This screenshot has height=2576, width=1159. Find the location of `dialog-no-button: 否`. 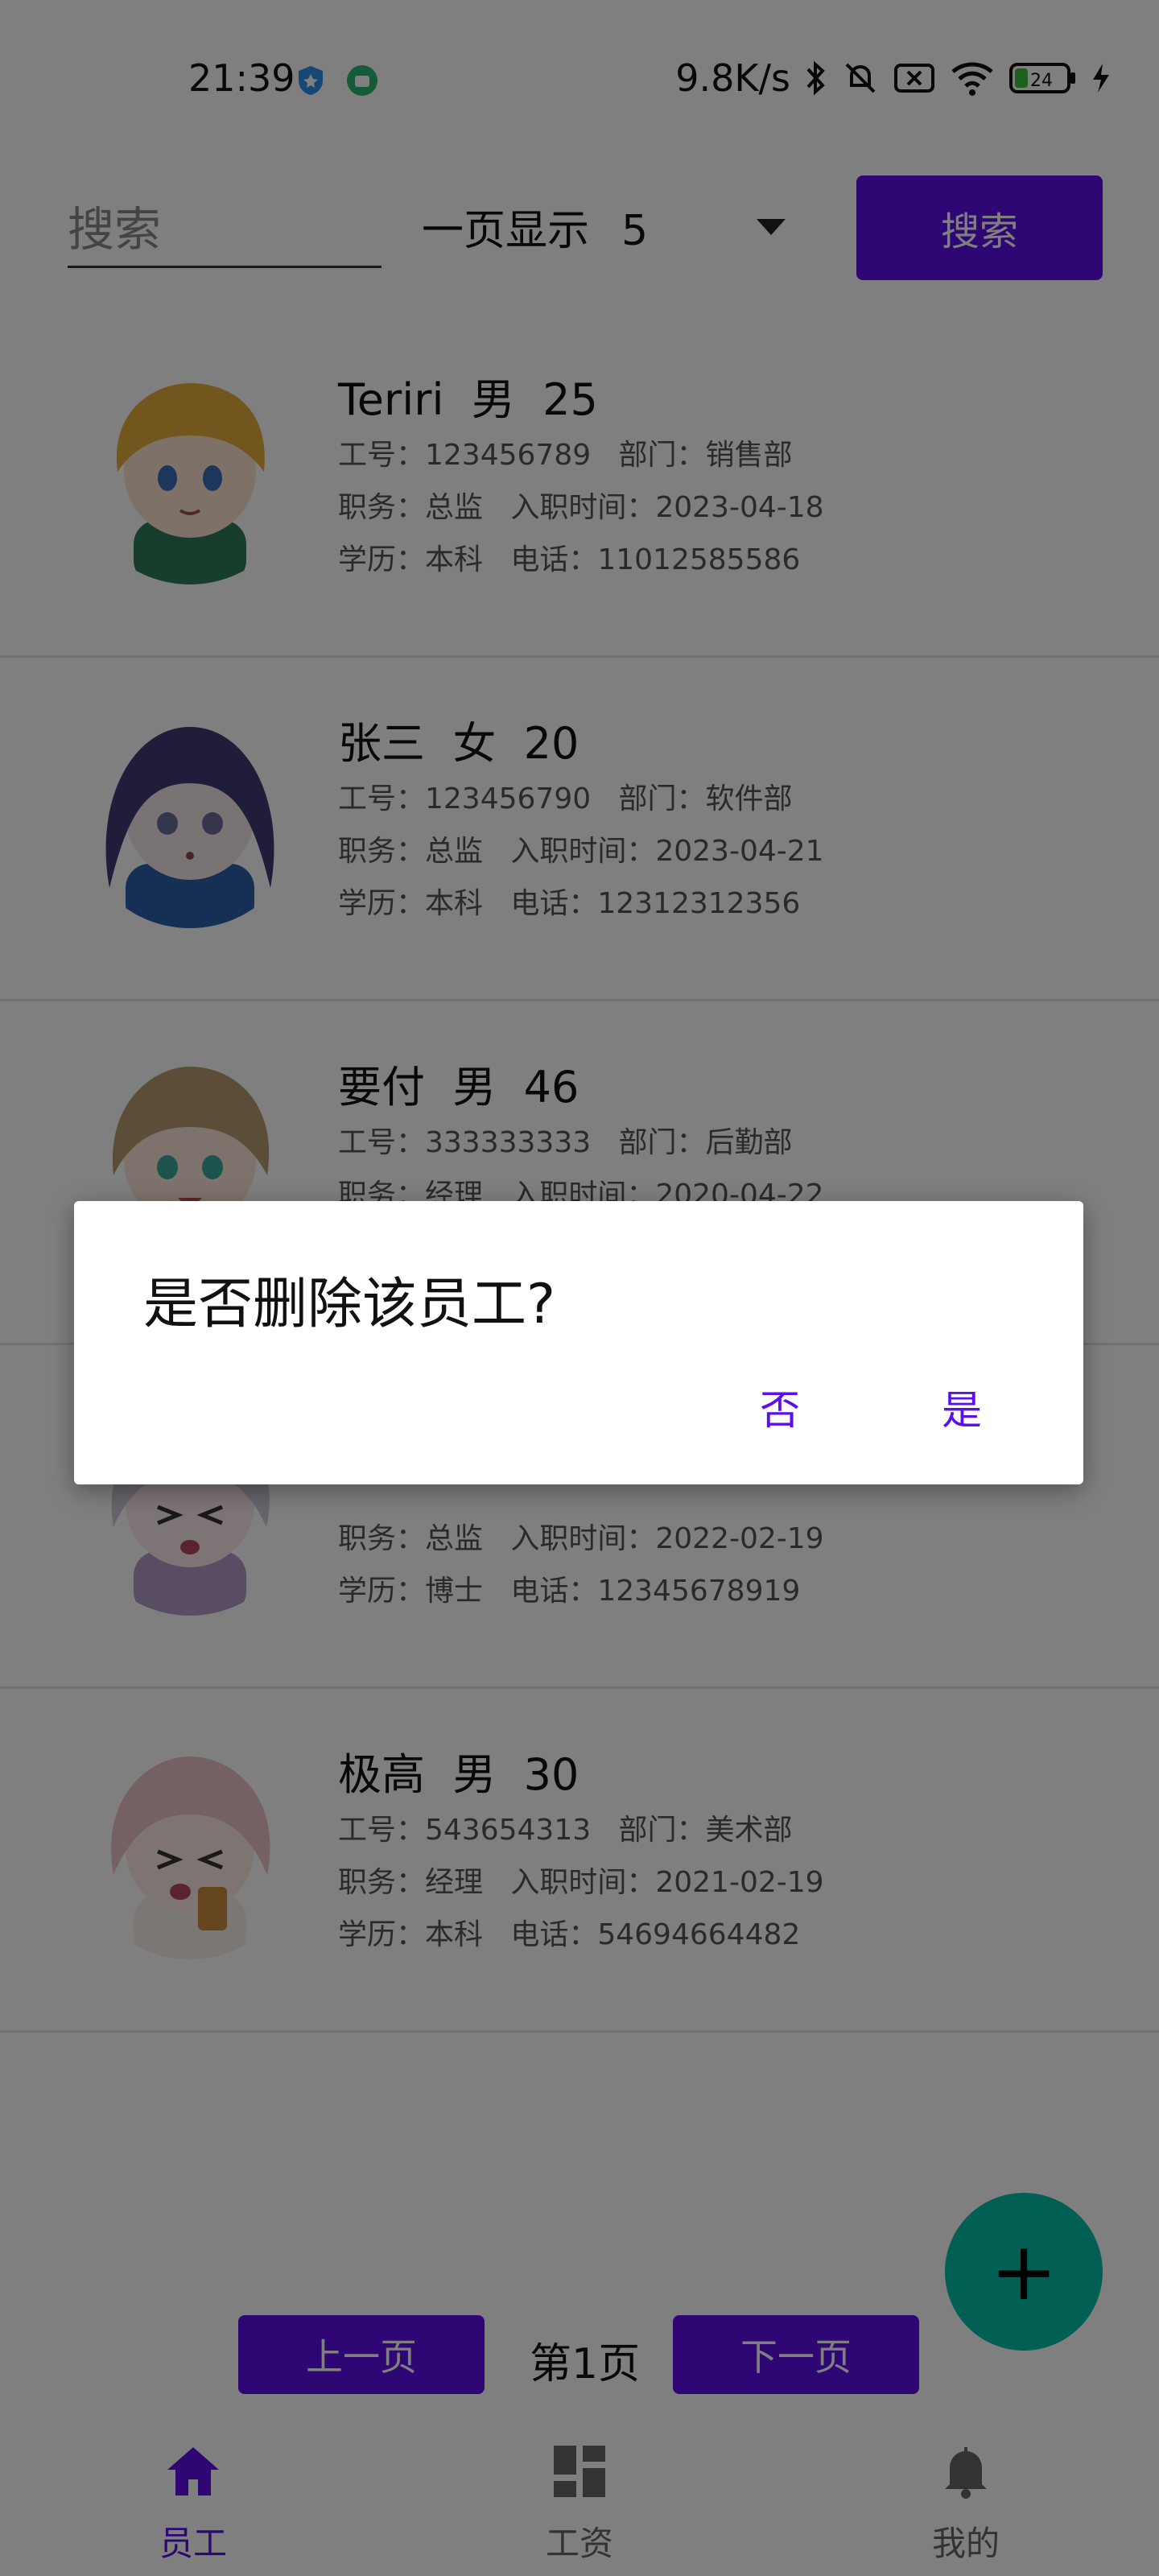

dialog-no-button: 否 is located at coordinates (780, 1407).